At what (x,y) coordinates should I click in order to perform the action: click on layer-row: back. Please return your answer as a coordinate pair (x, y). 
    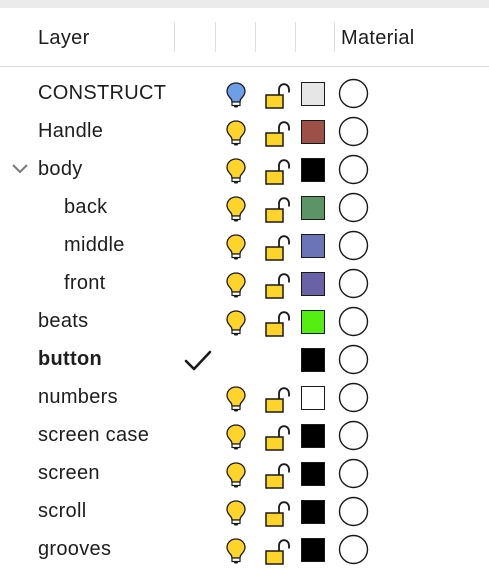
    Looking at the image, I should click on (244, 208).